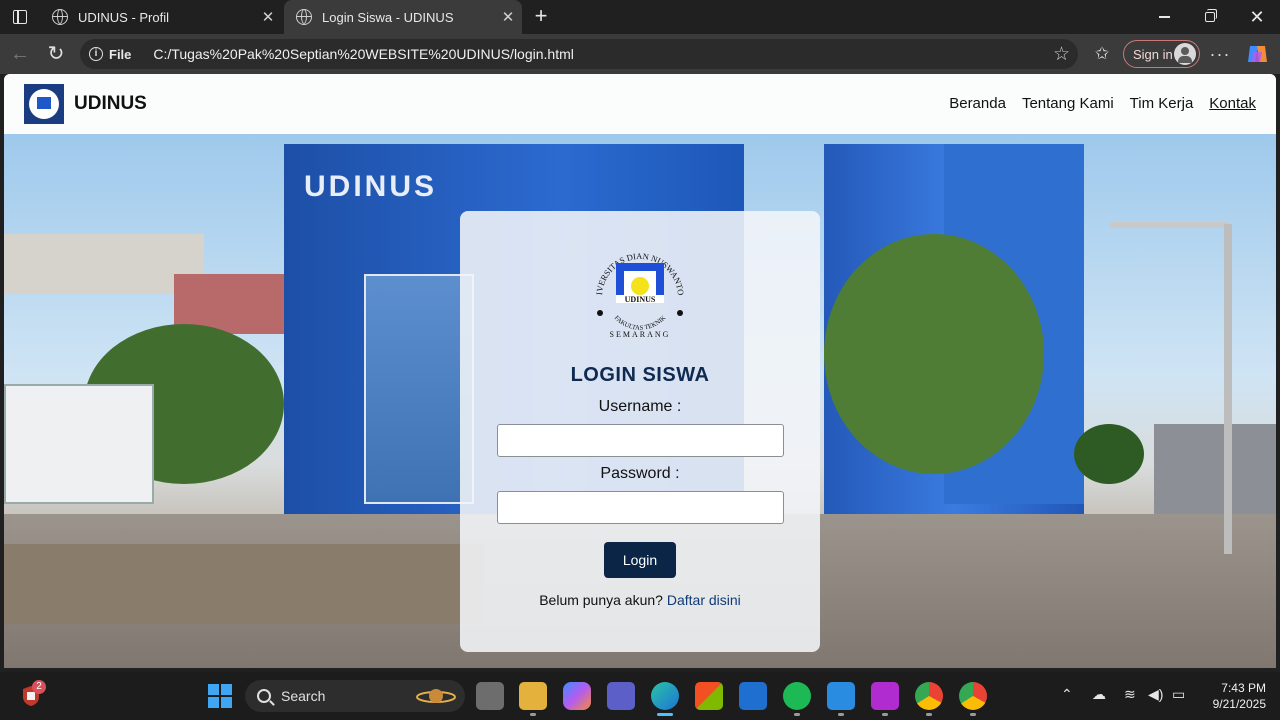  Describe the element at coordinates (1162, 103) in the screenshot. I see `menu-item-tim-kerja: Tim Kerja` at that location.